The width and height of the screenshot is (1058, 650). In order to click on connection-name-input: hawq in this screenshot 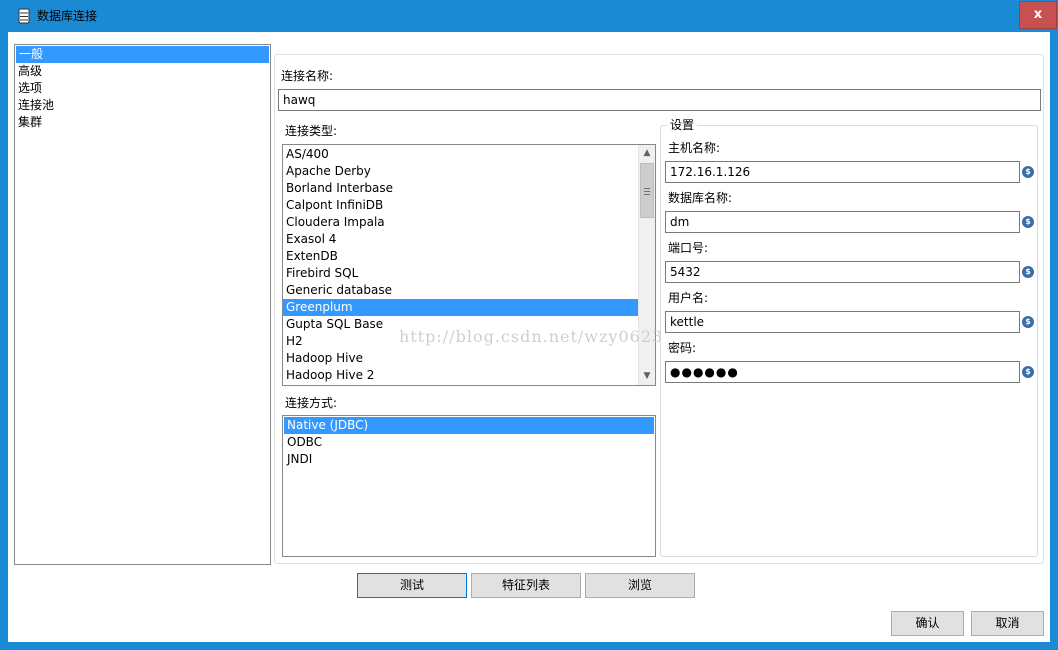, I will do `click(659, 100)`.